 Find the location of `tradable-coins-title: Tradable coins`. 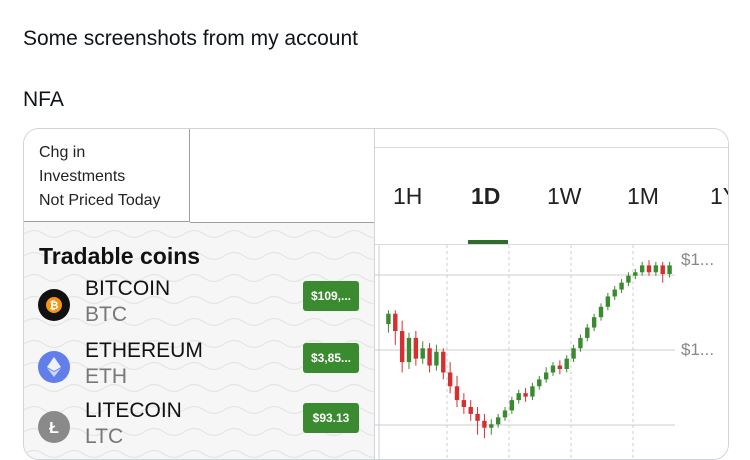

tradable-coins-title: Tradable coins is located at coordinates (120, 256).